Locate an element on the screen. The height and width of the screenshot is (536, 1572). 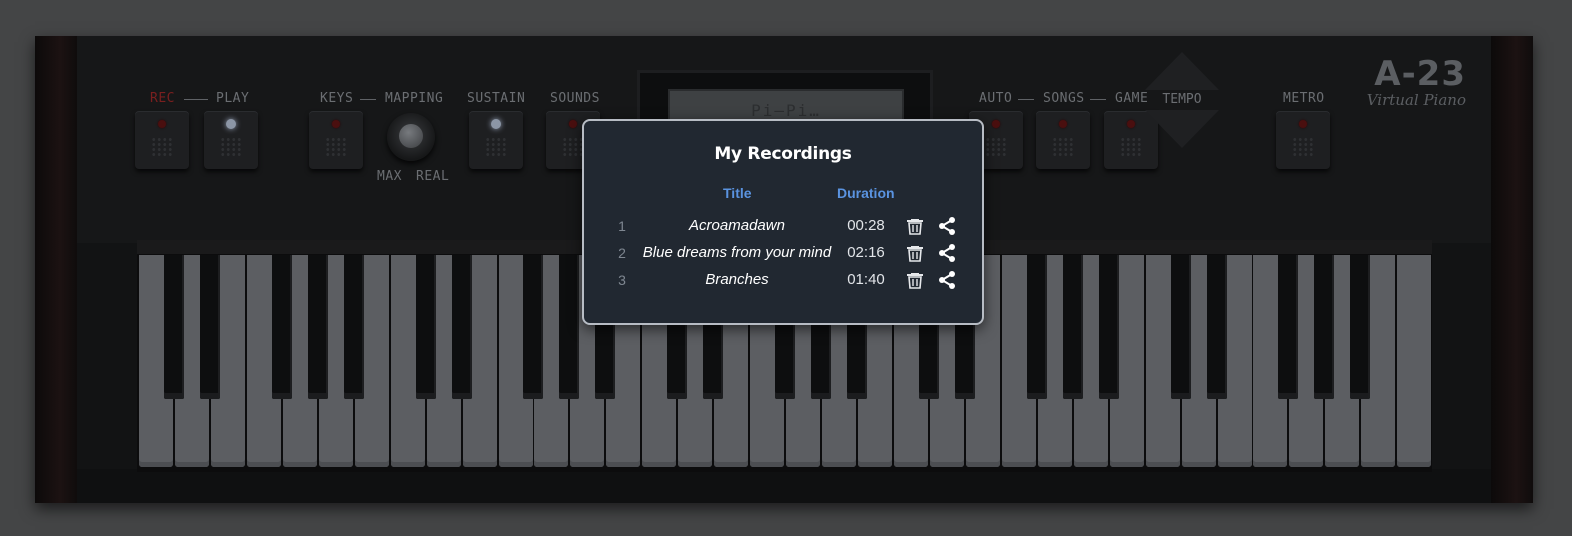
game-led is located at coordinates (1131, 124).